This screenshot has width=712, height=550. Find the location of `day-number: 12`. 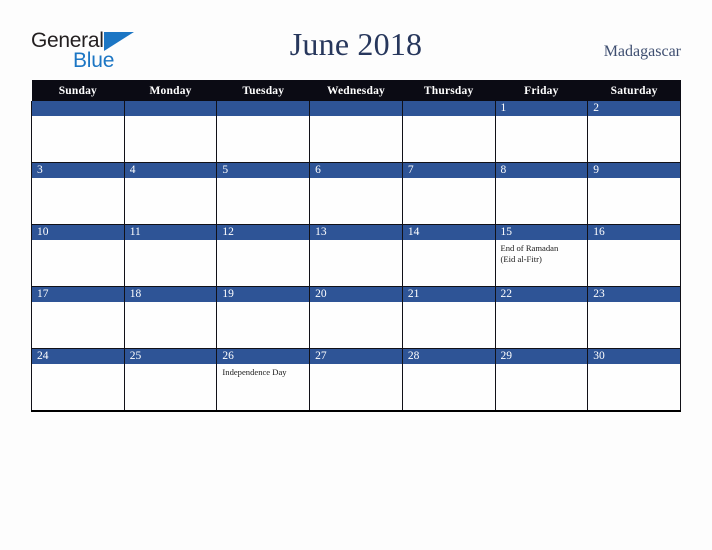

day-number: 12 is located at coordinates (263, 232).